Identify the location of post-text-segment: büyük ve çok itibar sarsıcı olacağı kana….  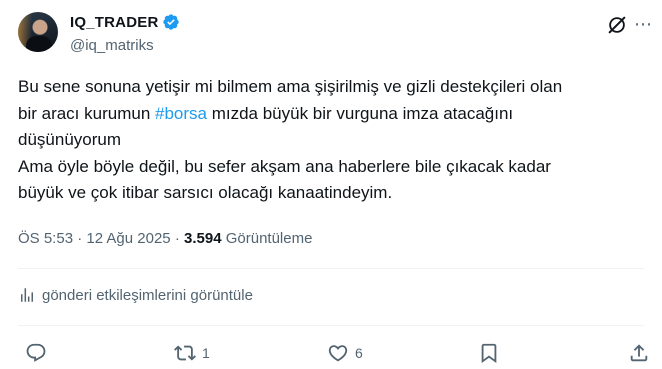
(205, 192).